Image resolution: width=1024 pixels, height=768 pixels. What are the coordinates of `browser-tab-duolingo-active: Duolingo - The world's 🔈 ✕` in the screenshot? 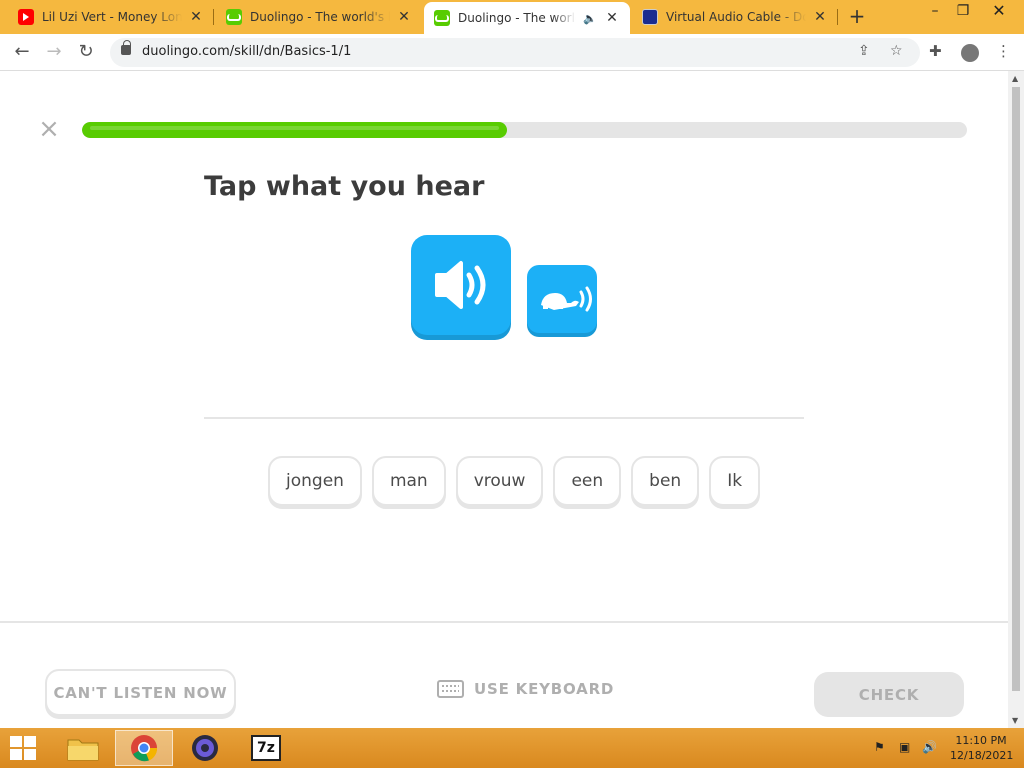 It's located at (527, 18).